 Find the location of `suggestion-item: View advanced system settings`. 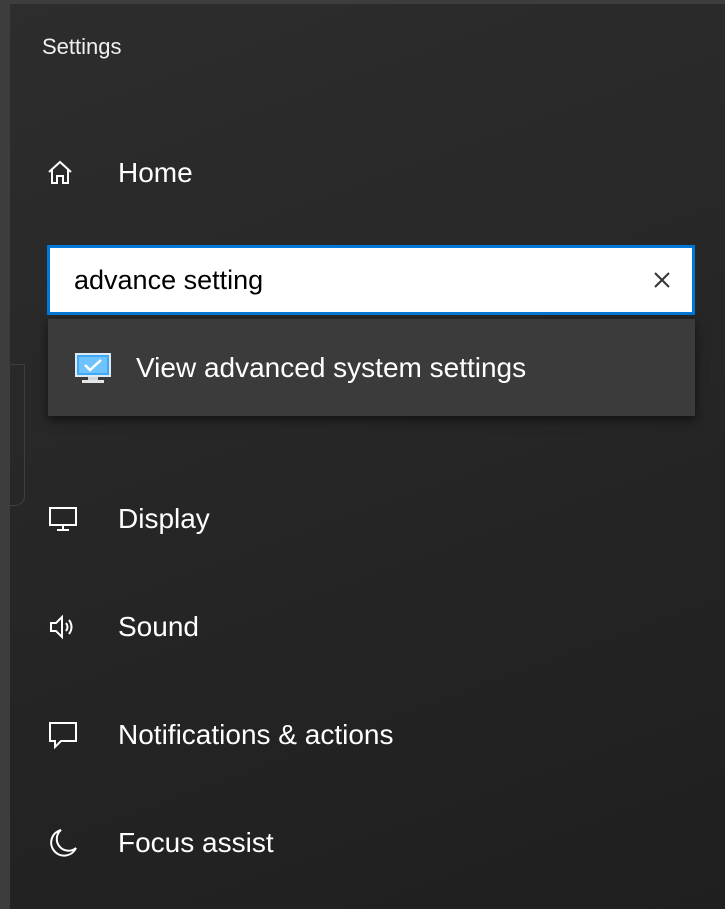

suggestion-item: View advanced system settings is located at coordinates (371, 367).